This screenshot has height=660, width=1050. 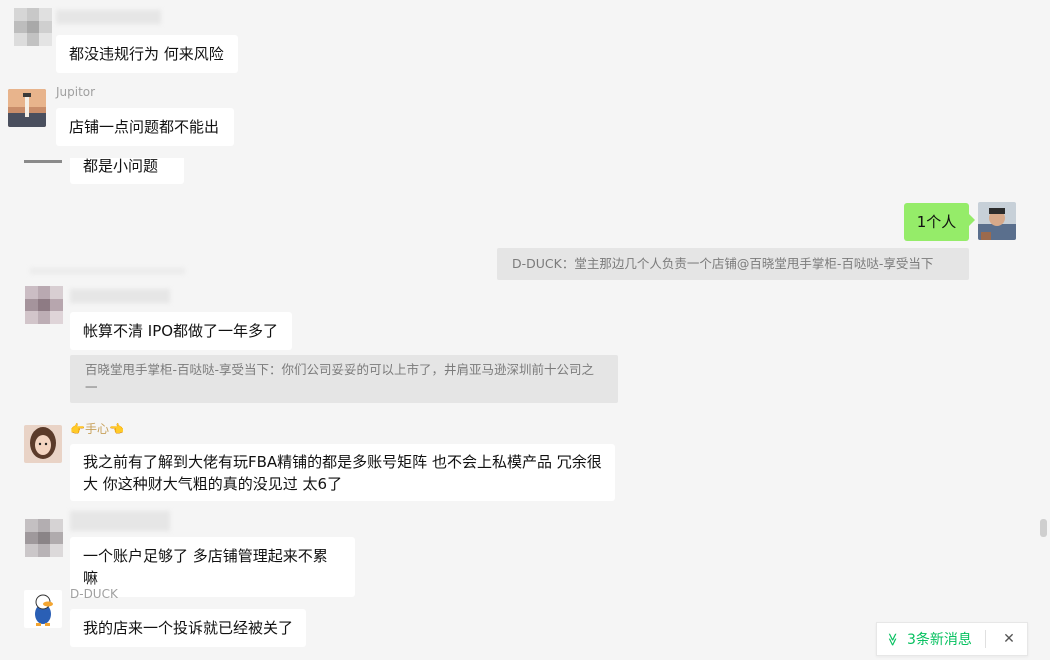 What do you see at coordinates (1009, 639) in the screenshot?
I see `close-icon: ✕` at bounding box center [1009, 639].